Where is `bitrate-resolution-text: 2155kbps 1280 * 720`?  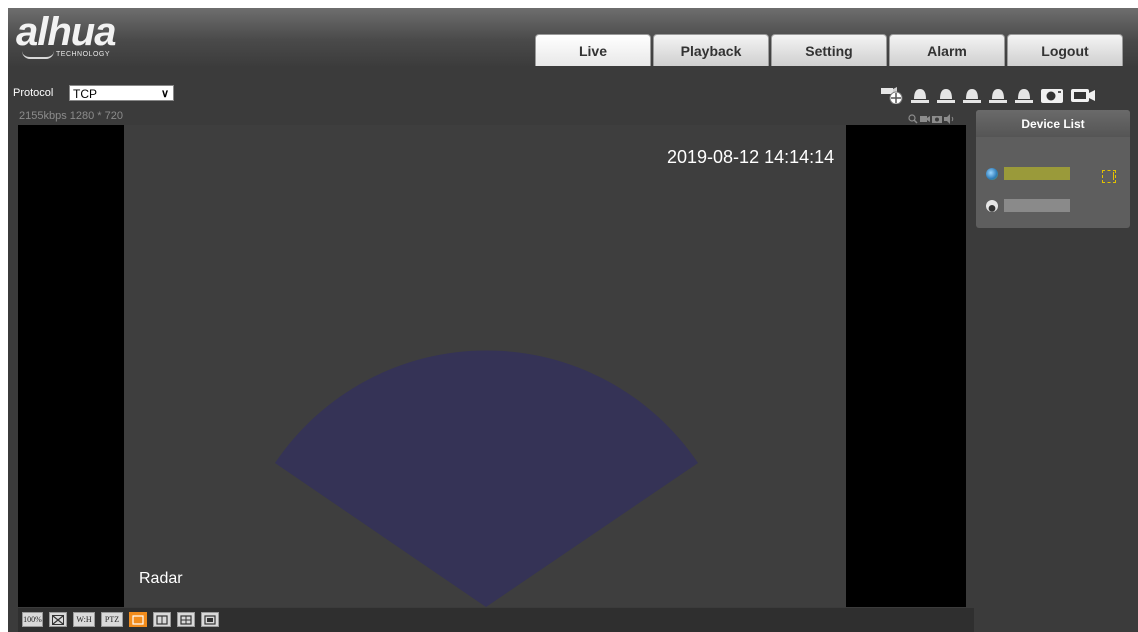 bitrate-resolution-text: 2155kbps 1280 * 720 is located at coordinates (71, 116).